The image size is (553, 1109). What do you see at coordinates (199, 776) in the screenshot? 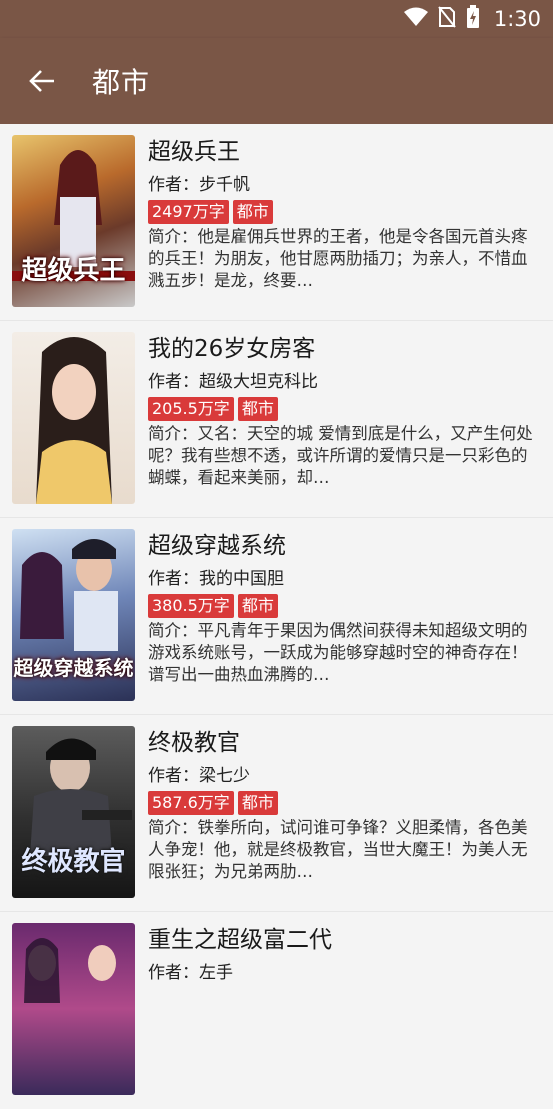
I see `book-author: 作者：梁七少` at bounding box center [199, 776].